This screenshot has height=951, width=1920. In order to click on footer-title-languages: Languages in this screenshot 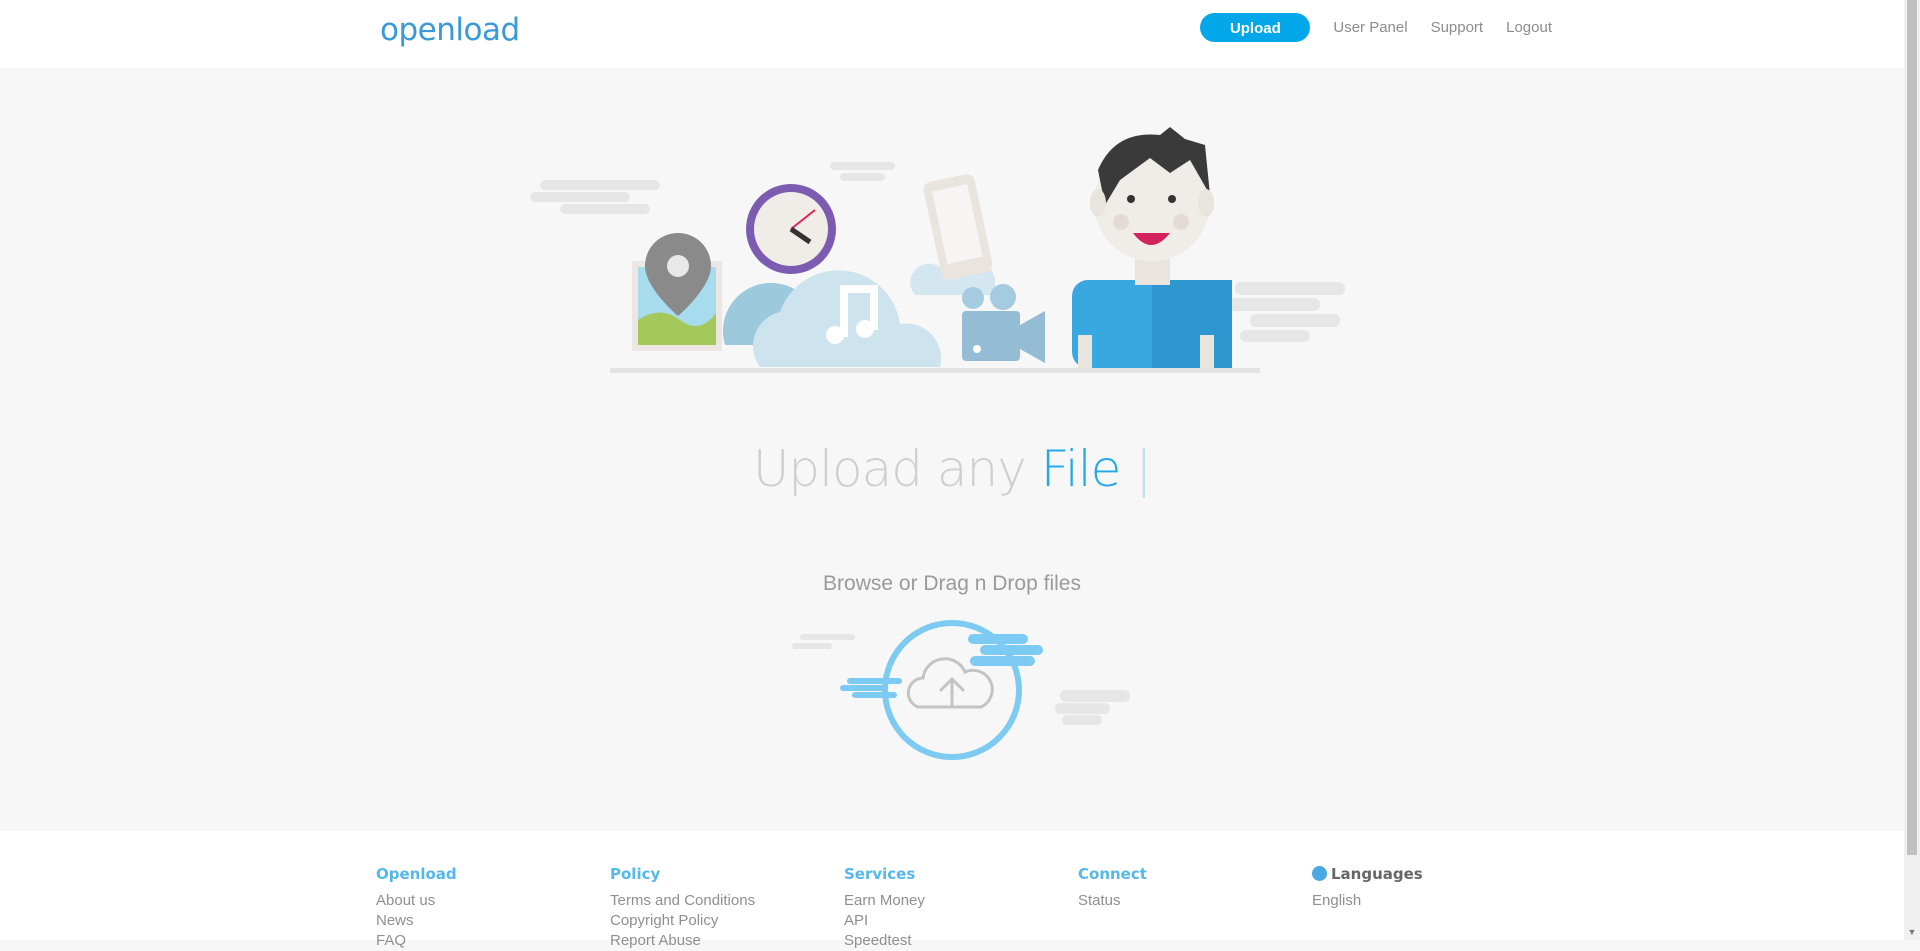, I will do `click(1367, 874)`.